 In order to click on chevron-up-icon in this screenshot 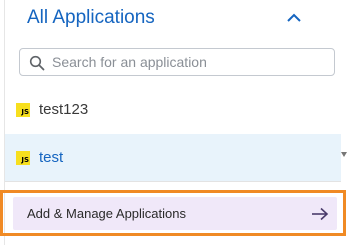, I will do `click(294, 18)`.